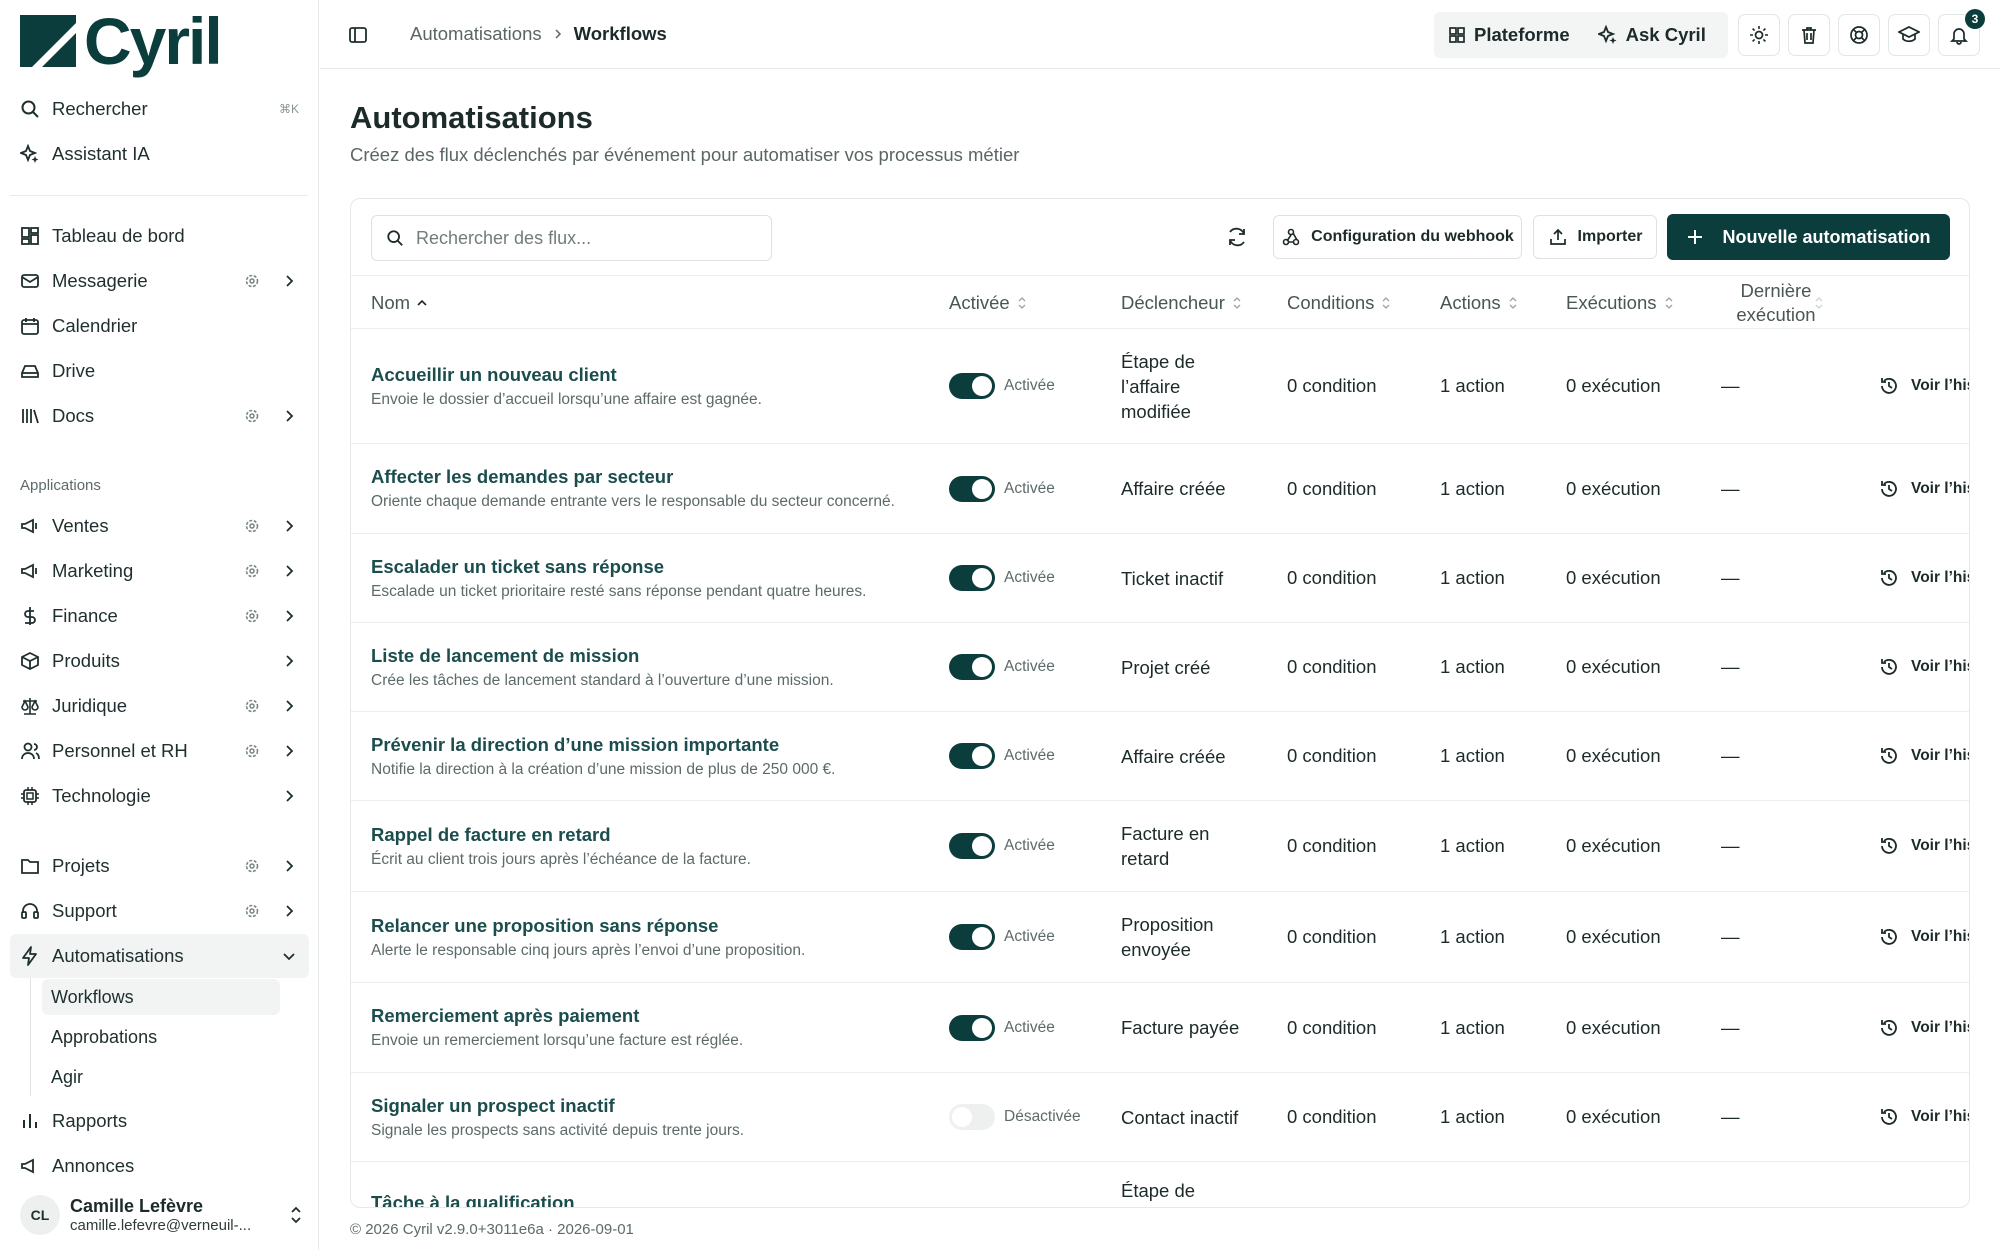 The width and height of the screenshot is (2000, 1250). I want to click on workflow-name-link: Signaler un prospect inactif, so click(493, 1106).